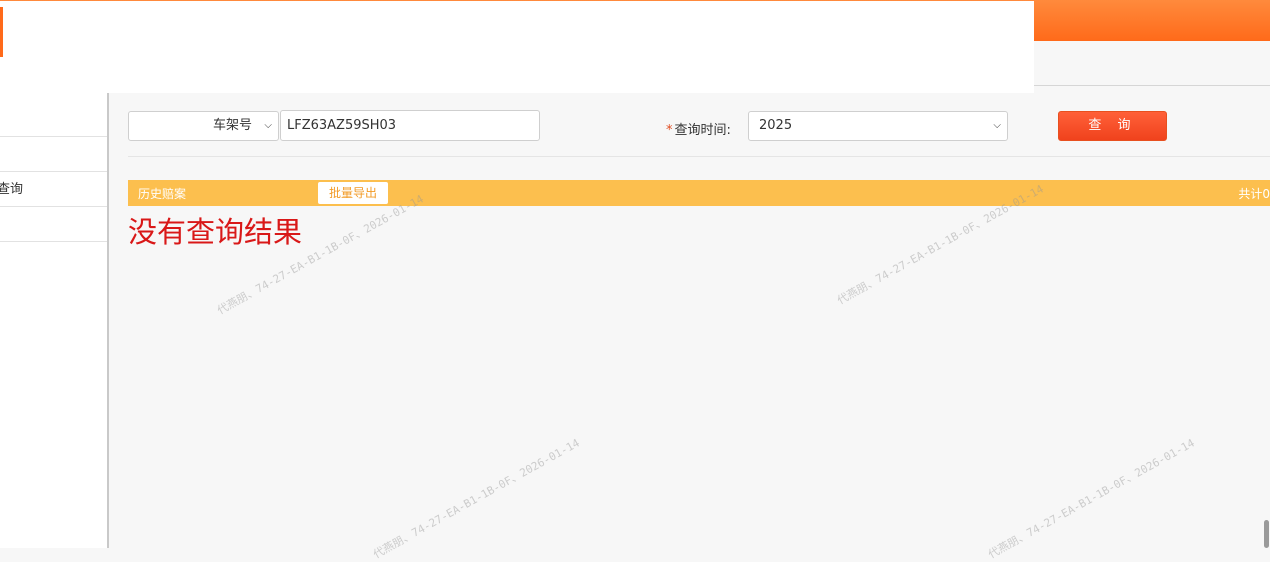 The image size is (1270, 562). Describe the element at coordinates (517, 47) in the screenshot. I see `header-overlay-panel` at that location.